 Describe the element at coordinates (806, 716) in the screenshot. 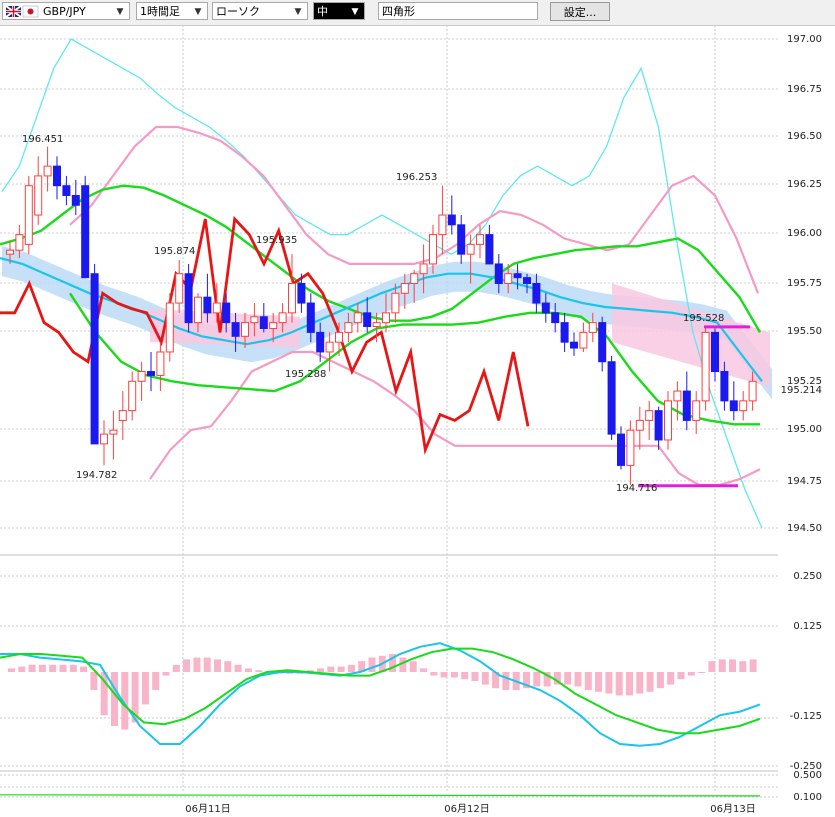

I see `y-tick-label: -0.125` at that location.